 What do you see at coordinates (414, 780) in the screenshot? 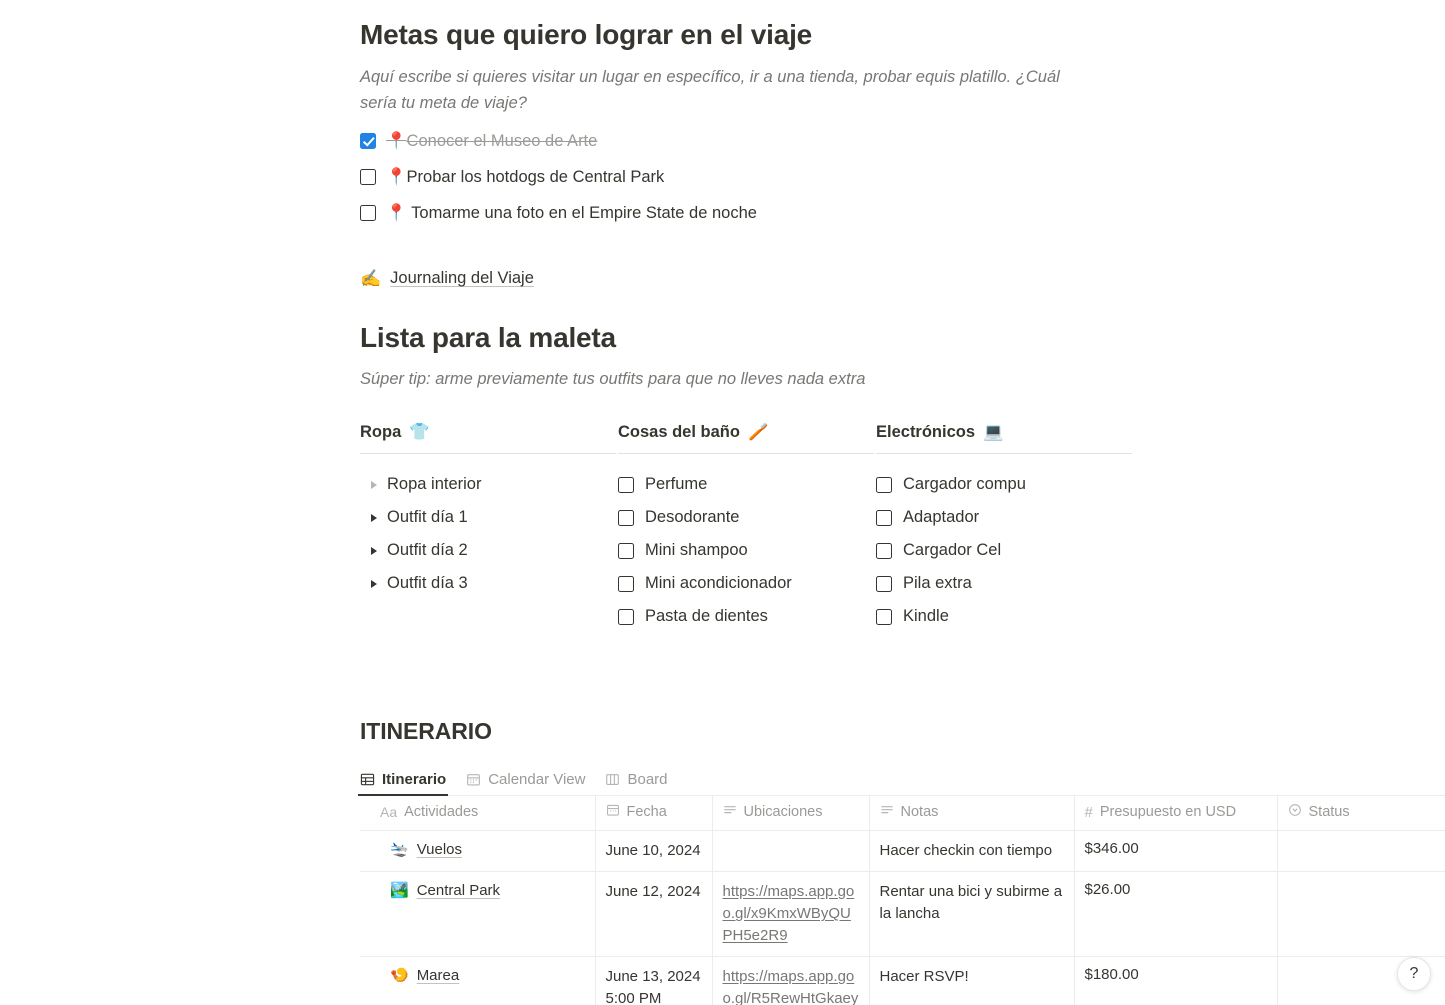
I see `tab-label: Itinerario` at bounding box center [414, 780].